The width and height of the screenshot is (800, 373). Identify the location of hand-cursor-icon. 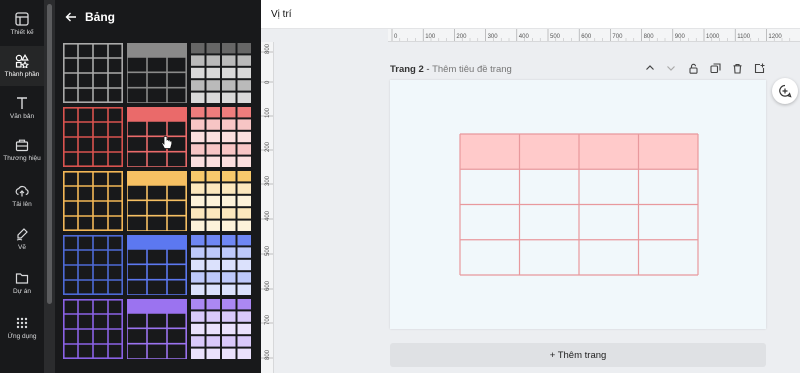
(167, 143).